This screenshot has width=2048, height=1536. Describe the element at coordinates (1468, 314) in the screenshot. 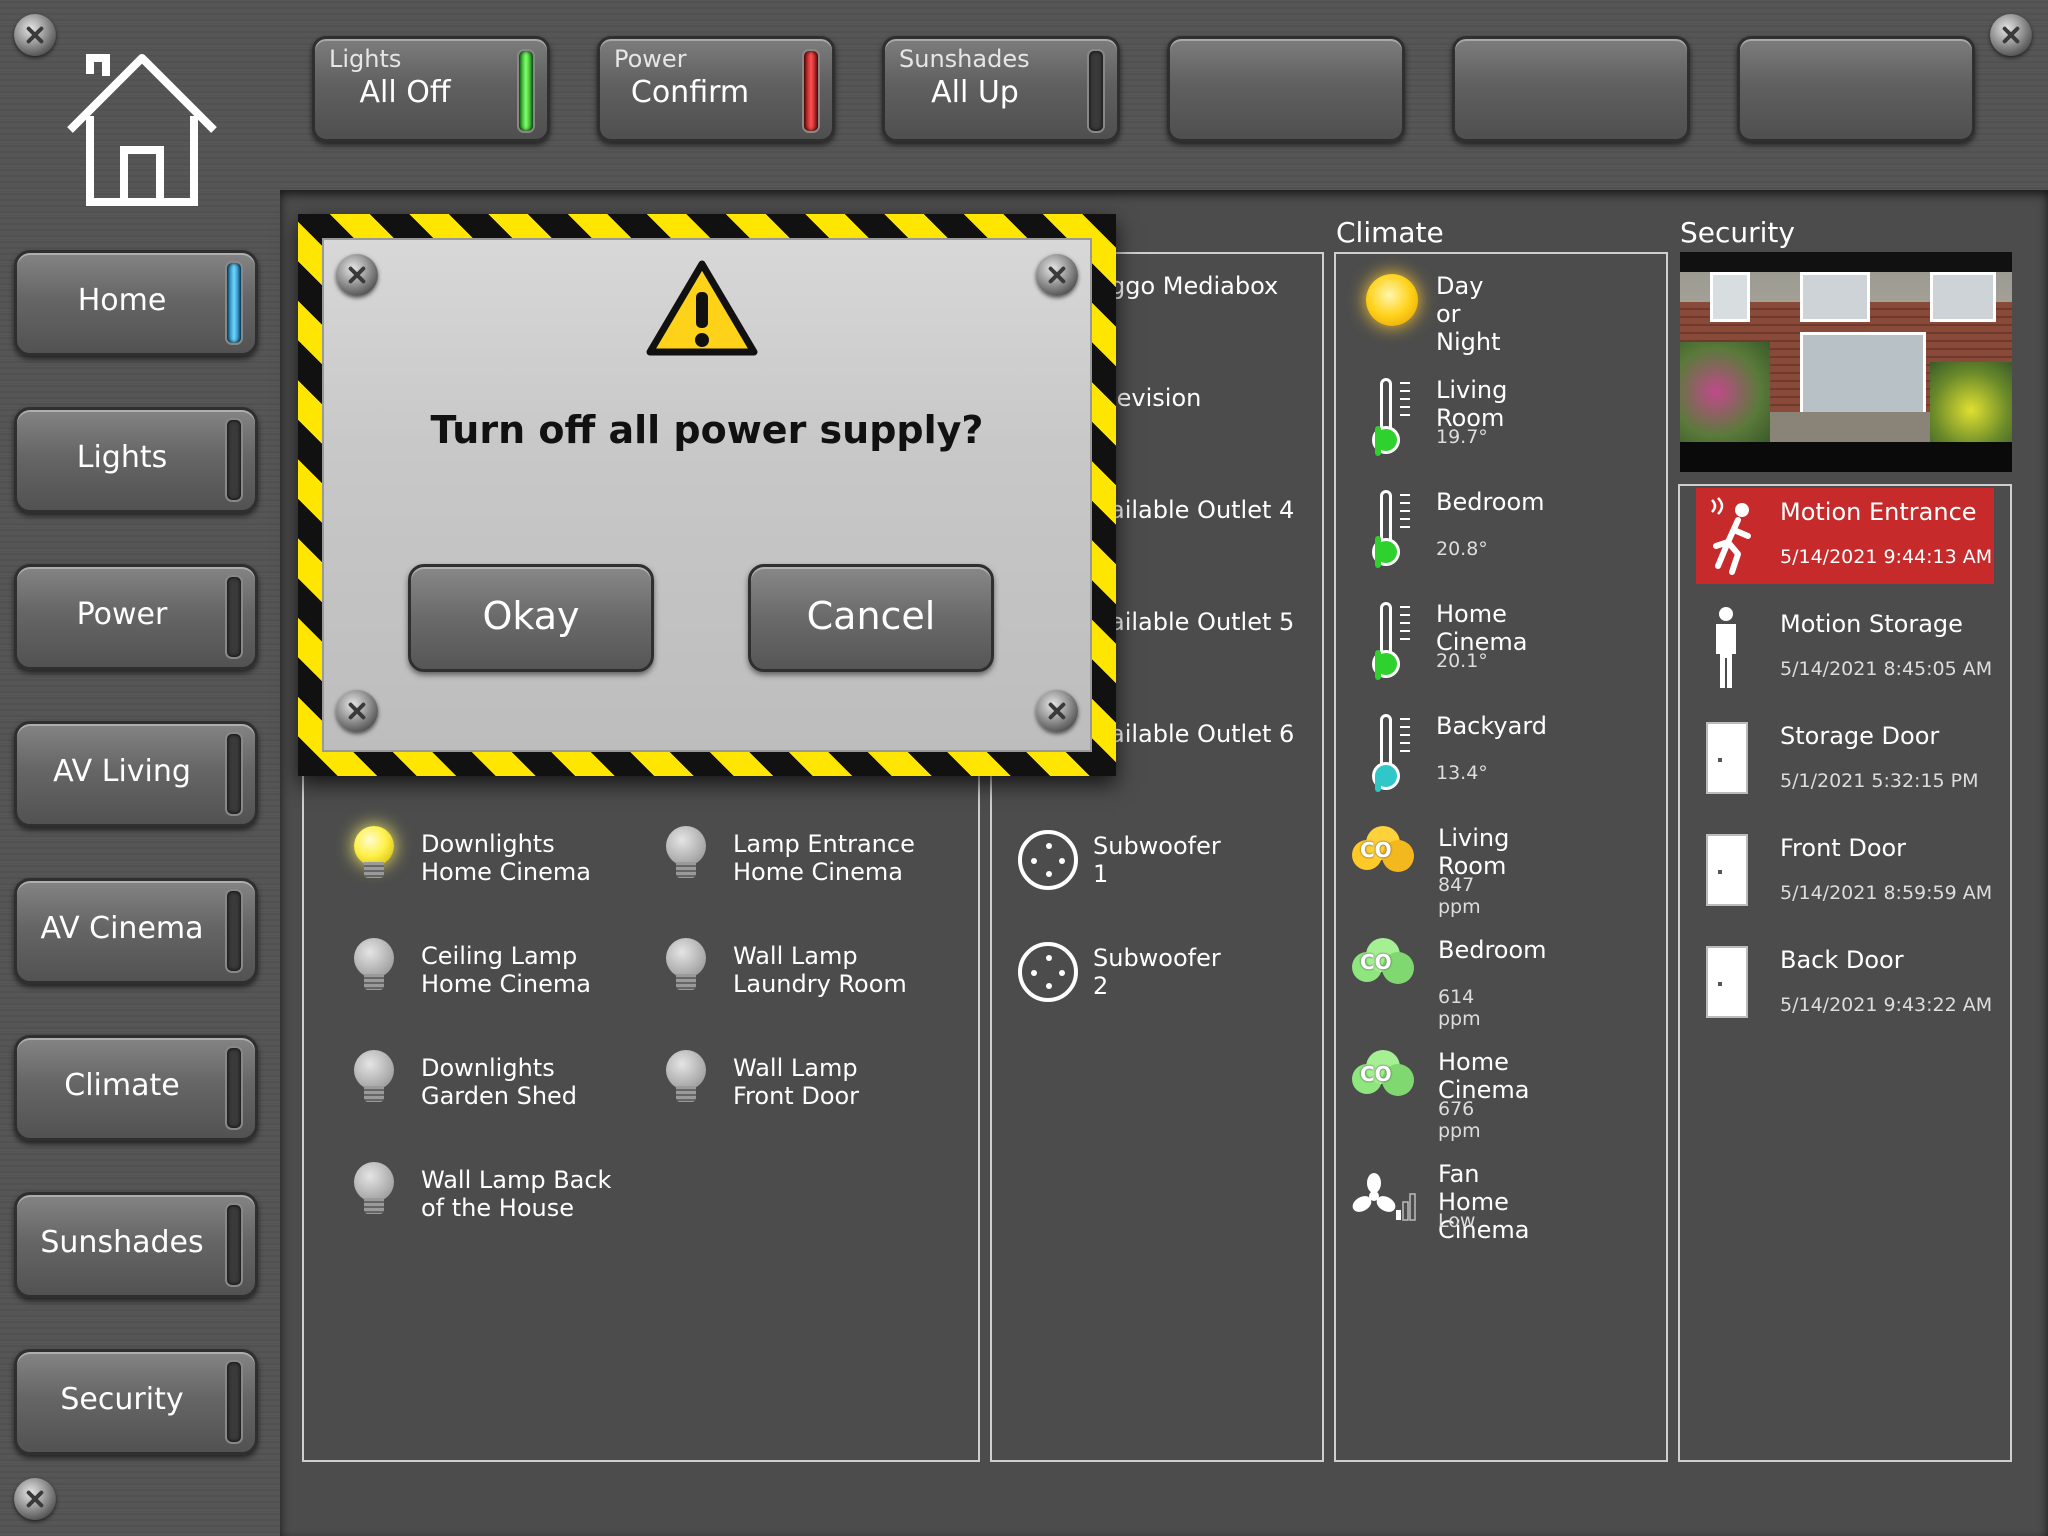

I see `day-night-label: Day or Night` at that location.